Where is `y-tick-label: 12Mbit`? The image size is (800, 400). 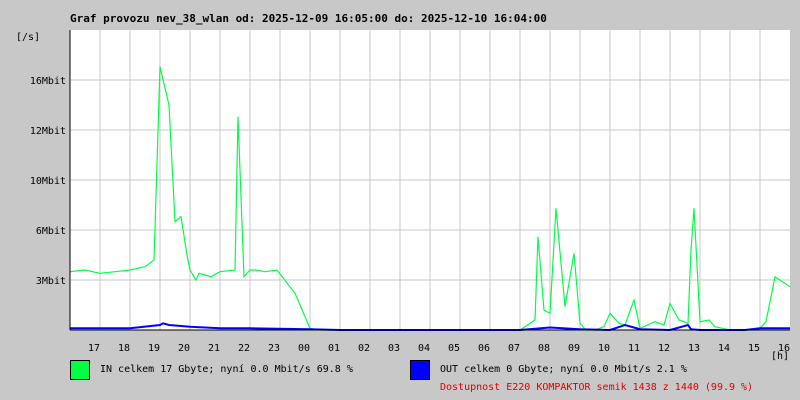 y-tick-label: 12Mbit is located at coordinates (48, 131).